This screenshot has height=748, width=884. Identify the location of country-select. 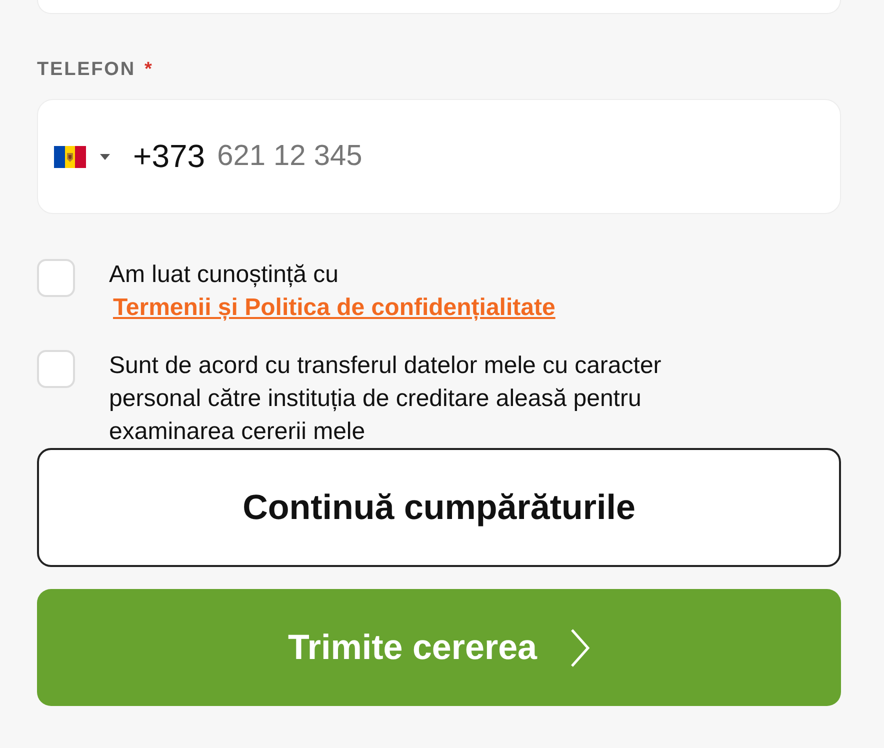
(82, 157).